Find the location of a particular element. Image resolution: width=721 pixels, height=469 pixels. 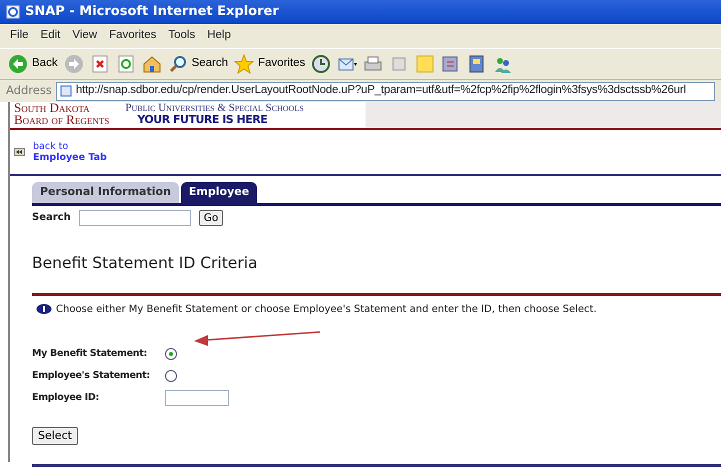

menu-item: Tools is located at coordinates (182, 36).